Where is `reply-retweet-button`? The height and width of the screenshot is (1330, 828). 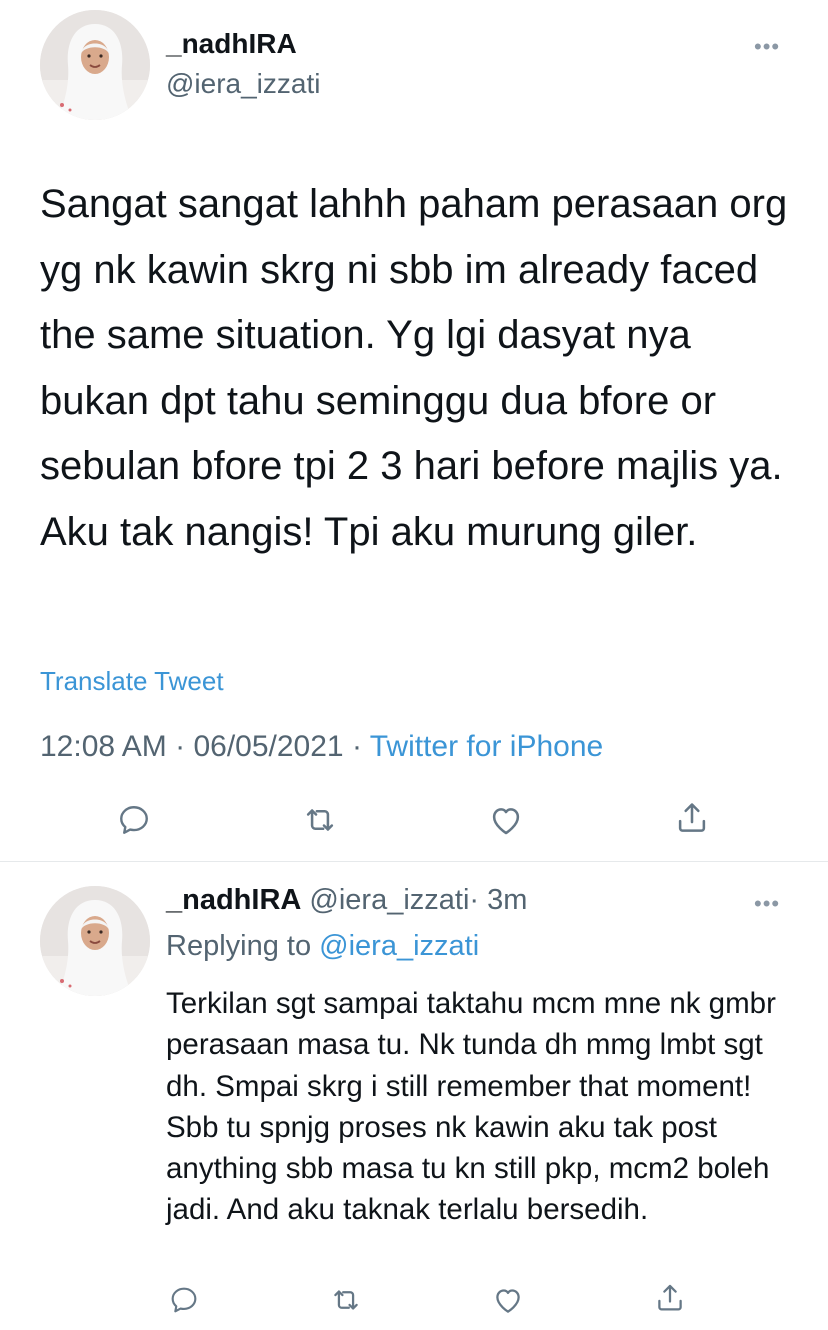
reply-retweet-button is located at coordinates (346, 1300).